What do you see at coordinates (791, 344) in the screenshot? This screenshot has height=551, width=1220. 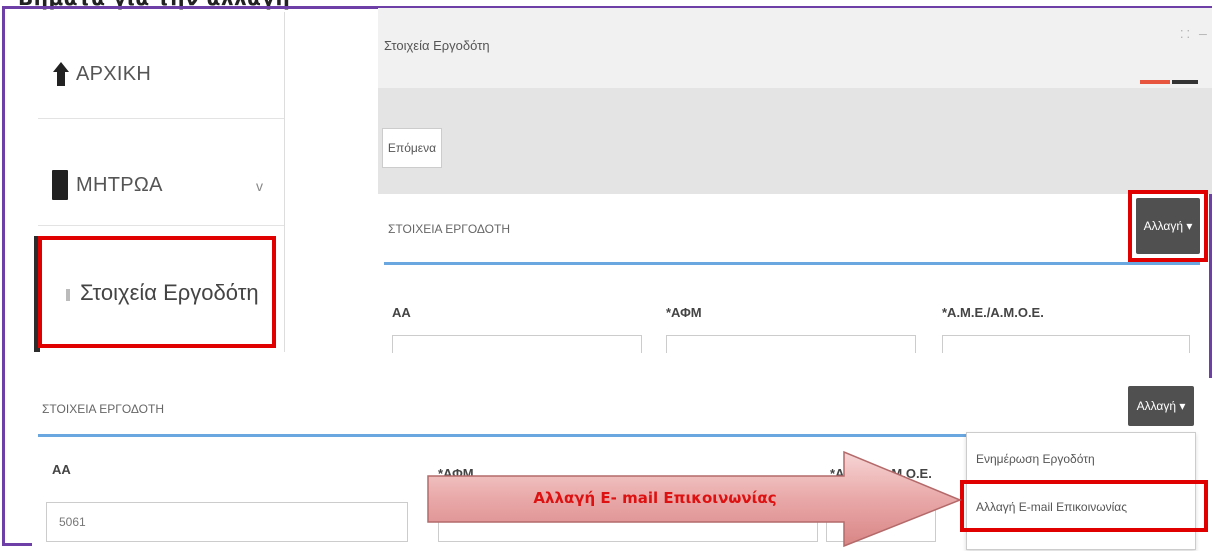 I see `afm-field` at bounding box center [791, 344].